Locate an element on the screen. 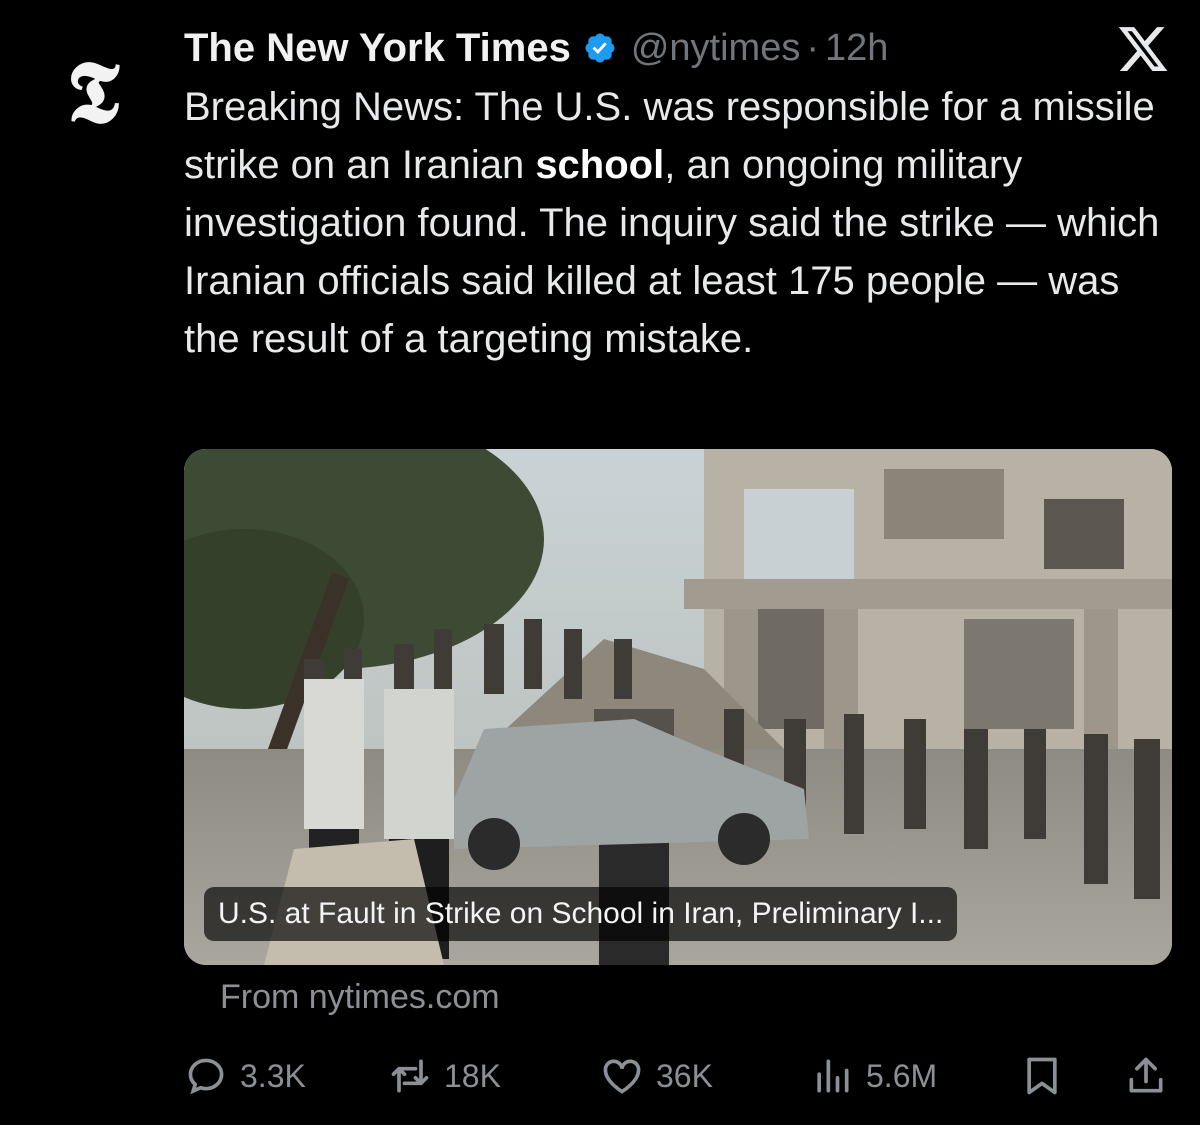 This screenshot has height=1125, width=1200. tweet-text-bold: school is located at coordinates (600, 165).